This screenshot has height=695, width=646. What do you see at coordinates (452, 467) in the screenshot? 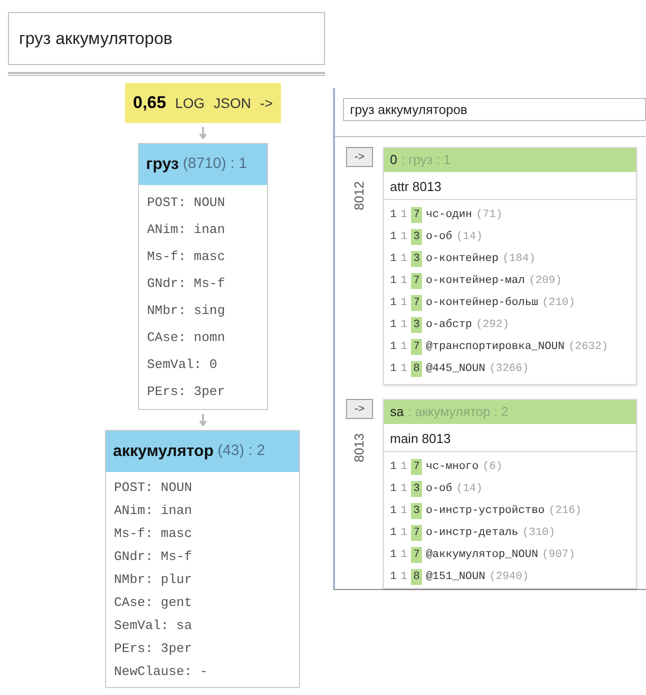
I see `slot-name: чс-много` at bounding box center [452, 467].